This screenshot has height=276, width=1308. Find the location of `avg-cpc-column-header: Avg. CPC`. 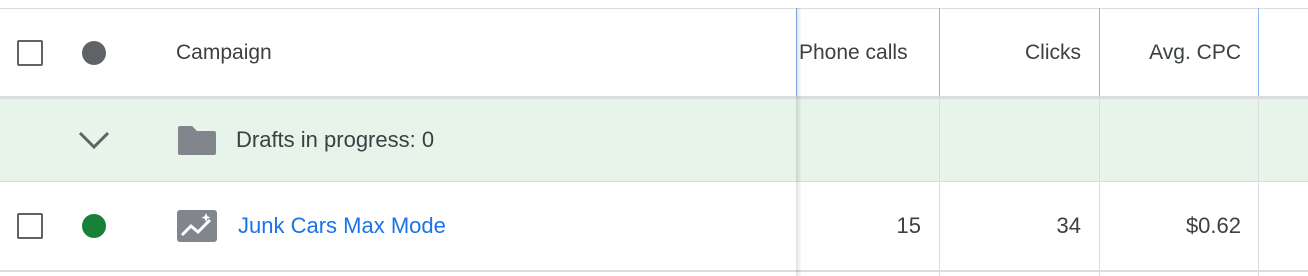

avg-cpc-column-header: Avg. CPC is located at coordinates (1195, 53).